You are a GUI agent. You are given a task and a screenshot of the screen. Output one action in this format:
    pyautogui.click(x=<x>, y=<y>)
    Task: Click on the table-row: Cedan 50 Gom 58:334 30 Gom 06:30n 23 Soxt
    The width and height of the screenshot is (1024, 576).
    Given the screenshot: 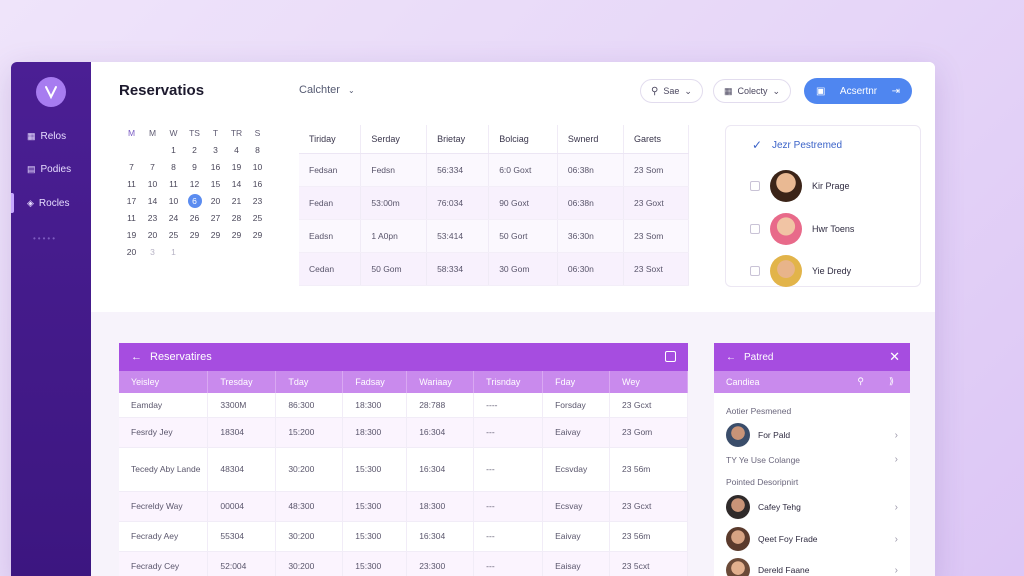 What is the action you would take?
    pyautogui.click(x=494, y=269)
    